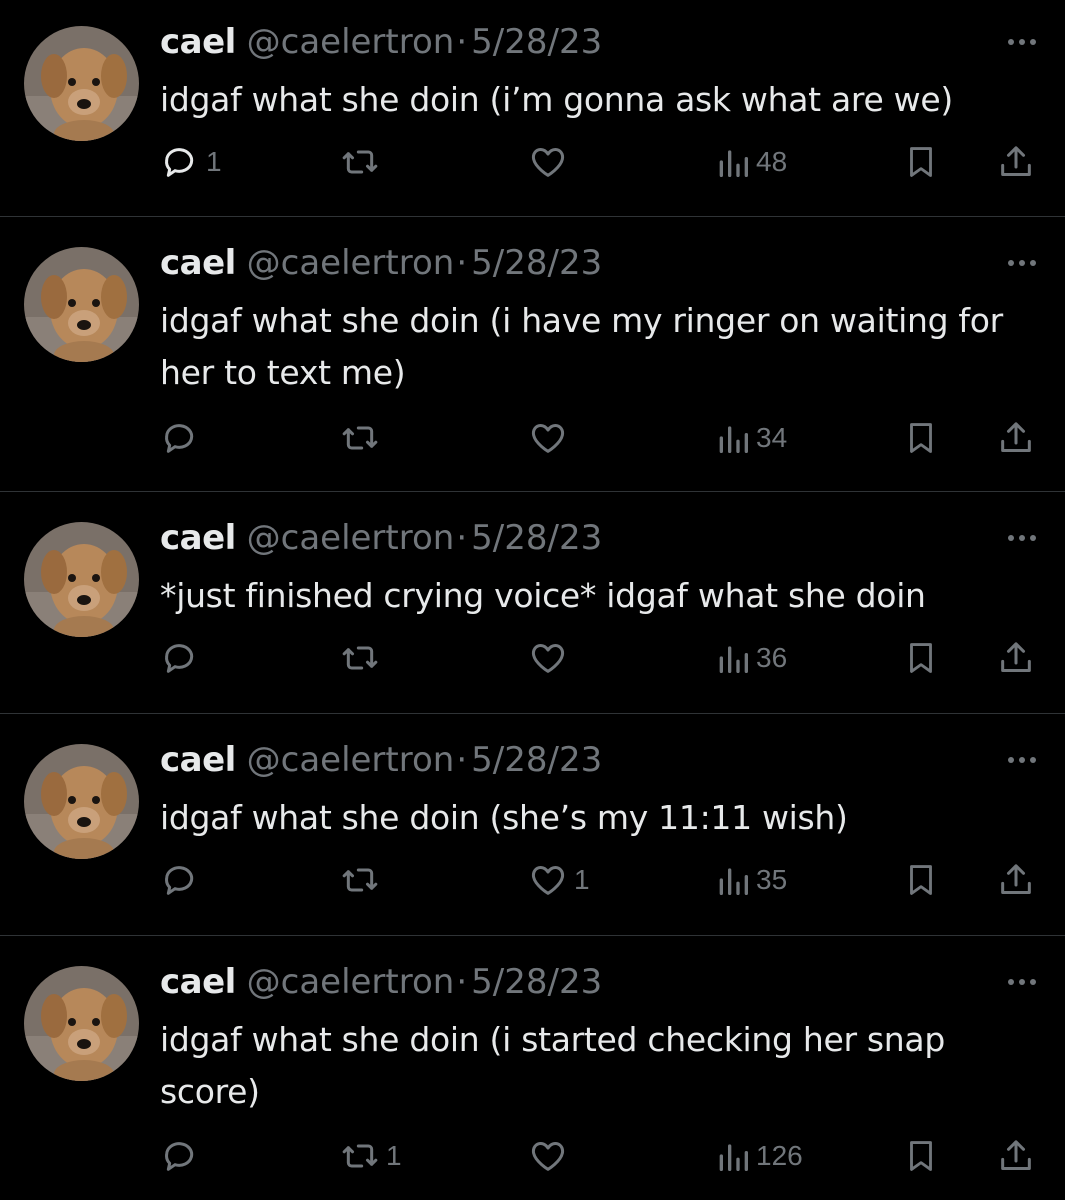 The height and width of the screenshot is (1200, 1065). Describe the element at coordinates (772, 437) in the screenshot. I see `view-count: 34` at that location.